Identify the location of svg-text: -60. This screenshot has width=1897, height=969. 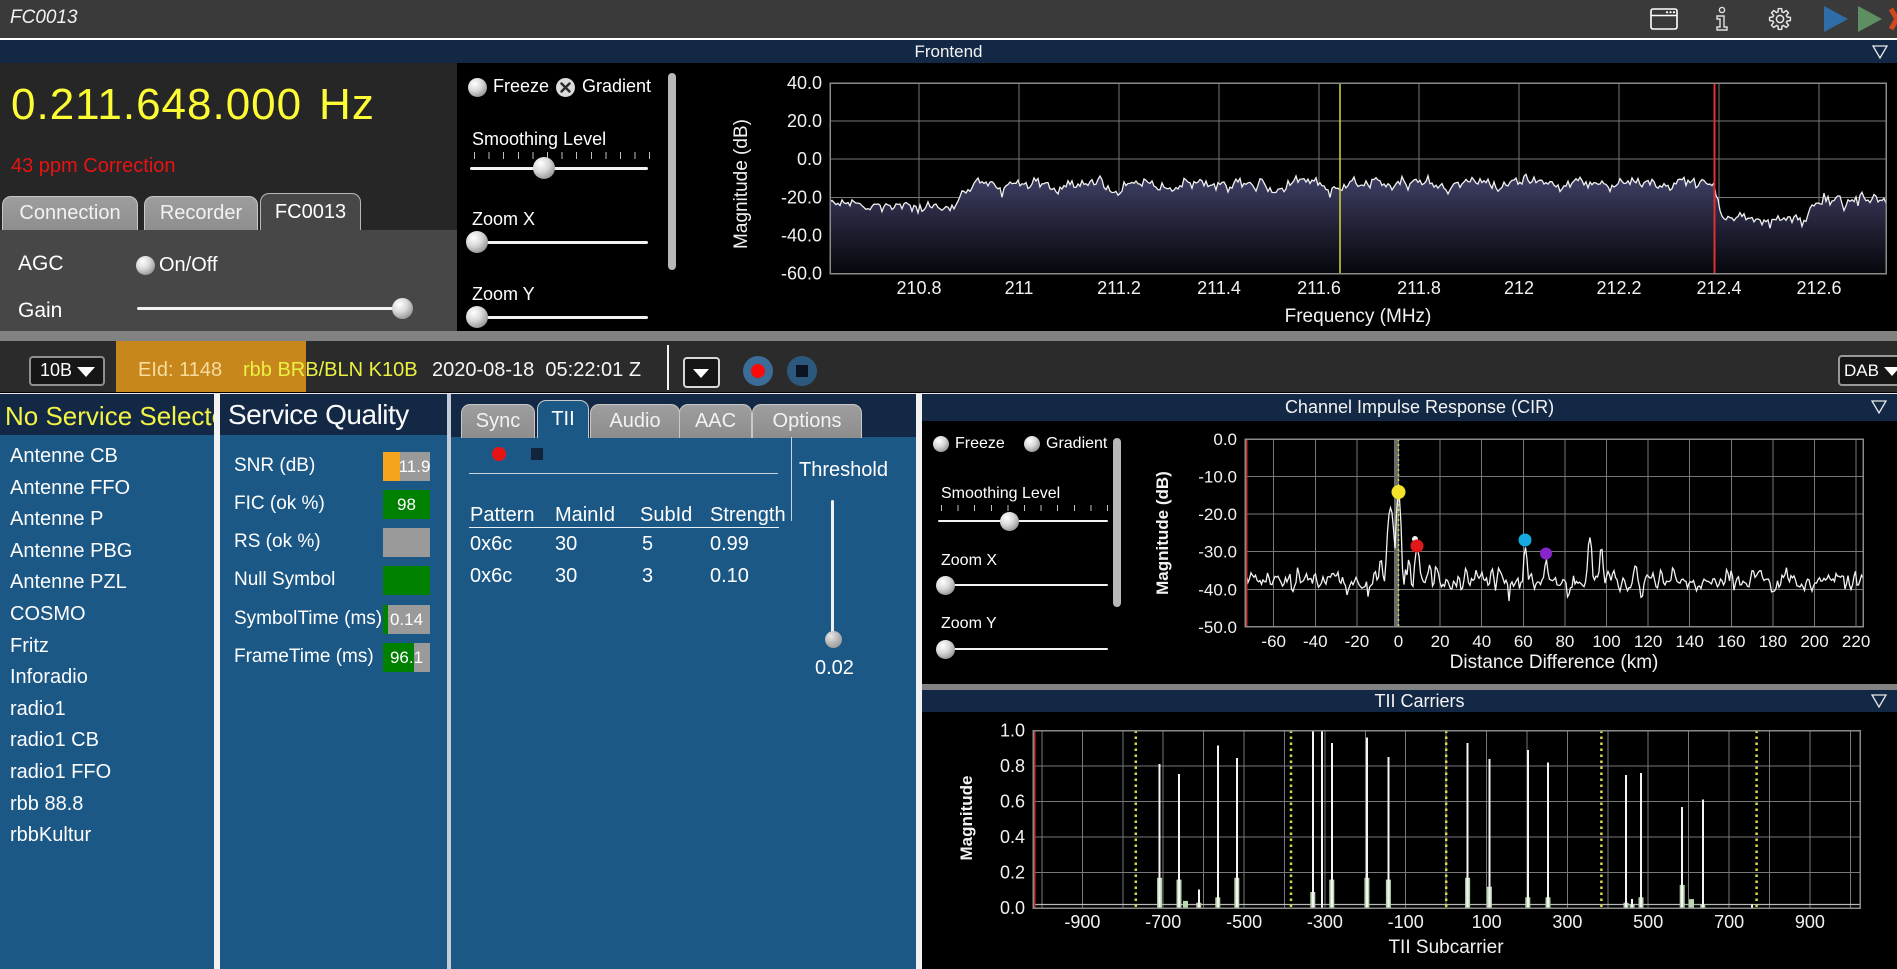
(1273, 641).